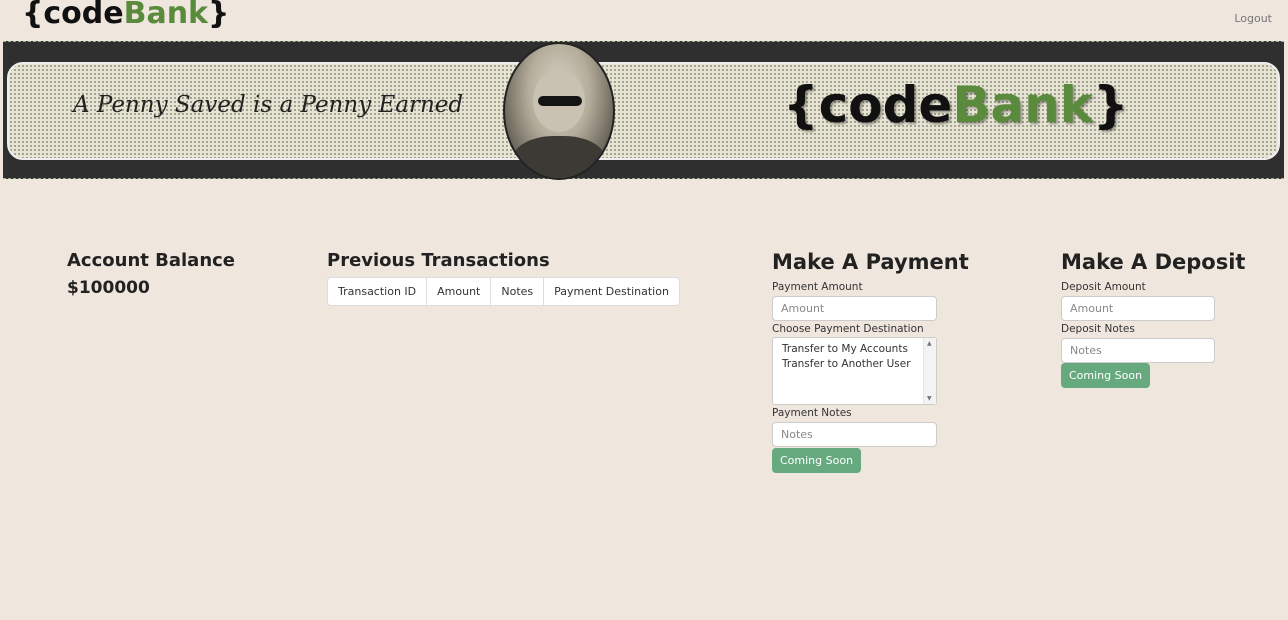 The width and height of the screenshot is (1288, 620). What do you see at coordinates (854, 308) in the screenshot?
I see `payment-amount-input` at bounding box center [854, 308].